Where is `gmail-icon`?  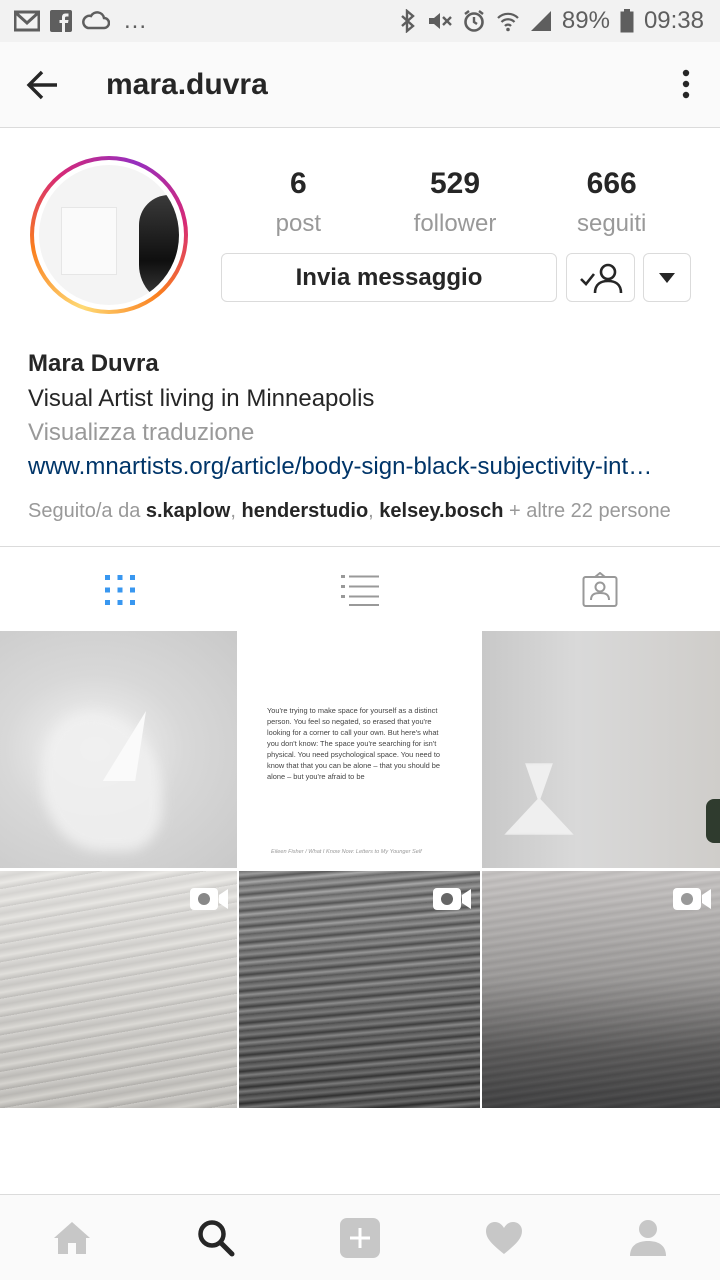
gmail-icon is located at coordinates (27, 21).